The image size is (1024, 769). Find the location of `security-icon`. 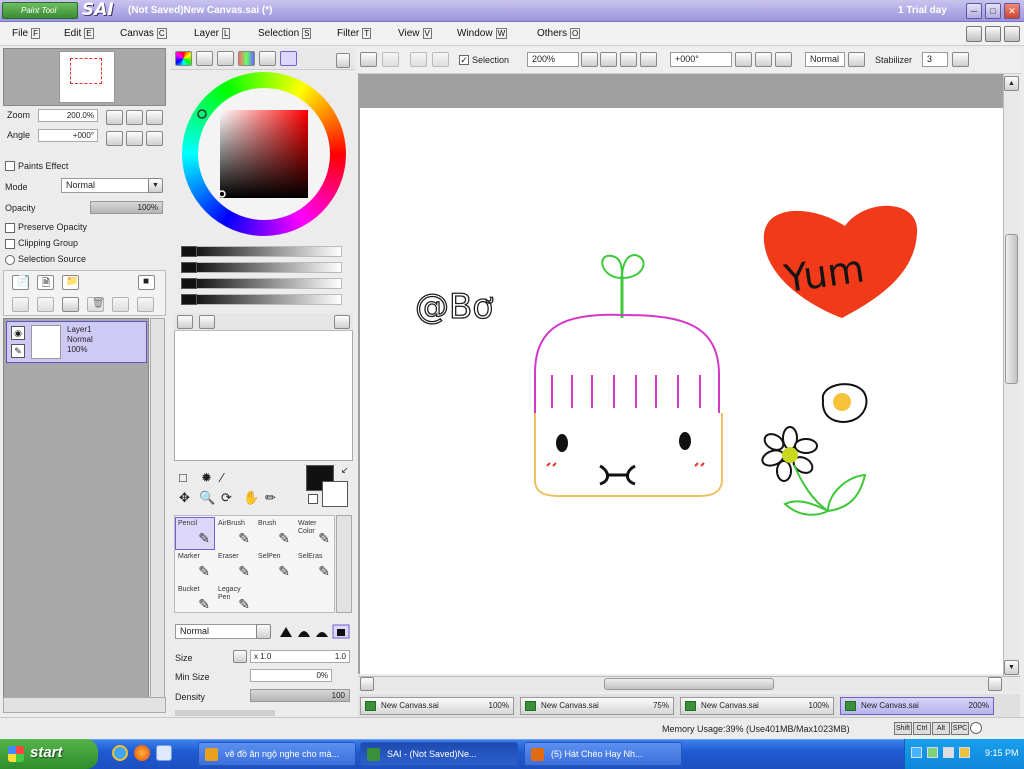

security-icon is located at coordinates (932, 752).